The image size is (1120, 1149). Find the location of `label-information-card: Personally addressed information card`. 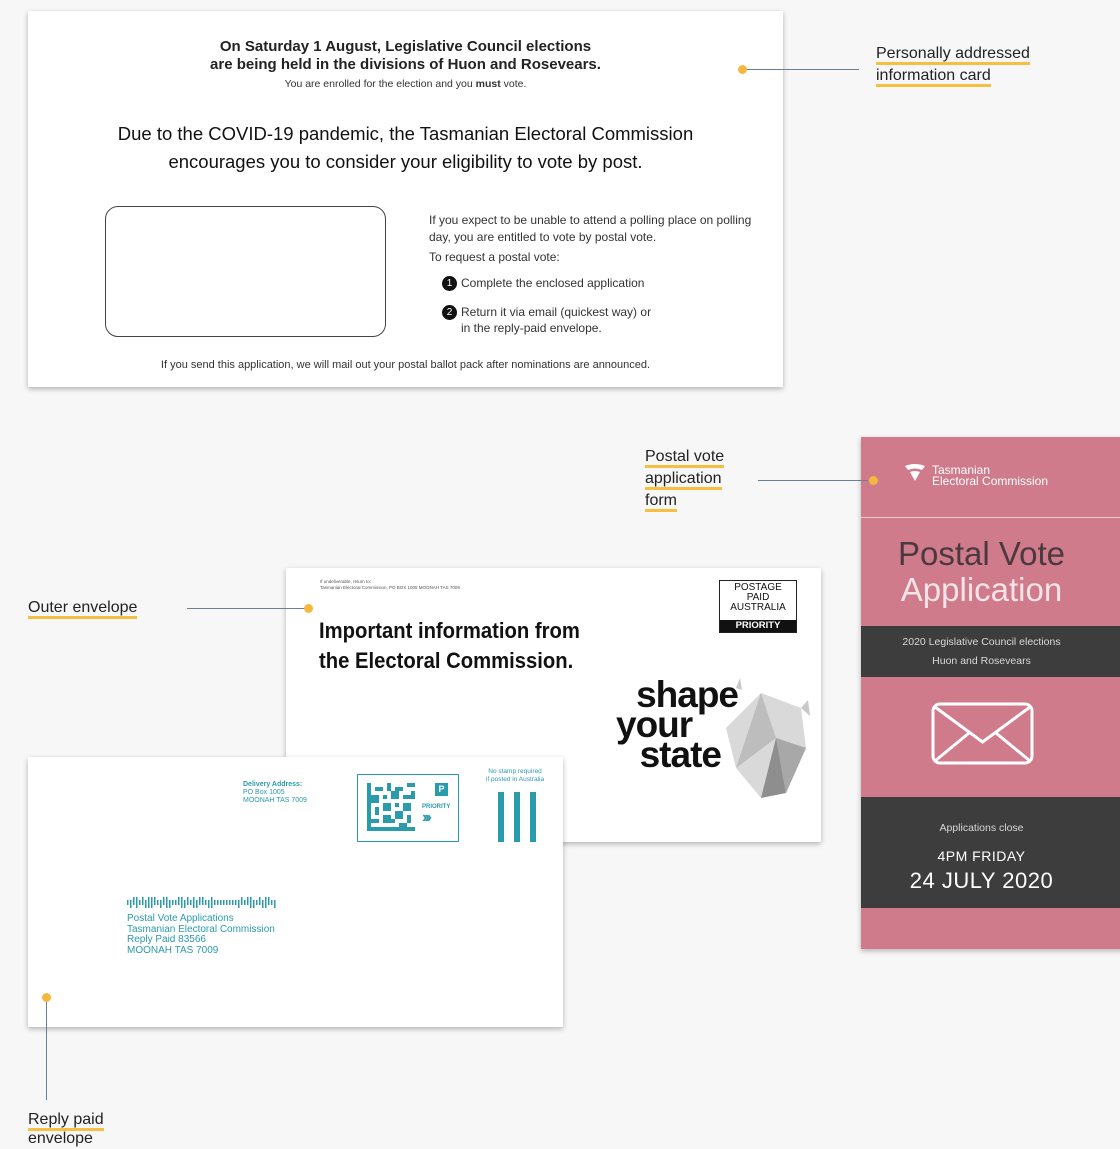

label-information-card: Personally addressed information card is located at coordinates (953, 65).